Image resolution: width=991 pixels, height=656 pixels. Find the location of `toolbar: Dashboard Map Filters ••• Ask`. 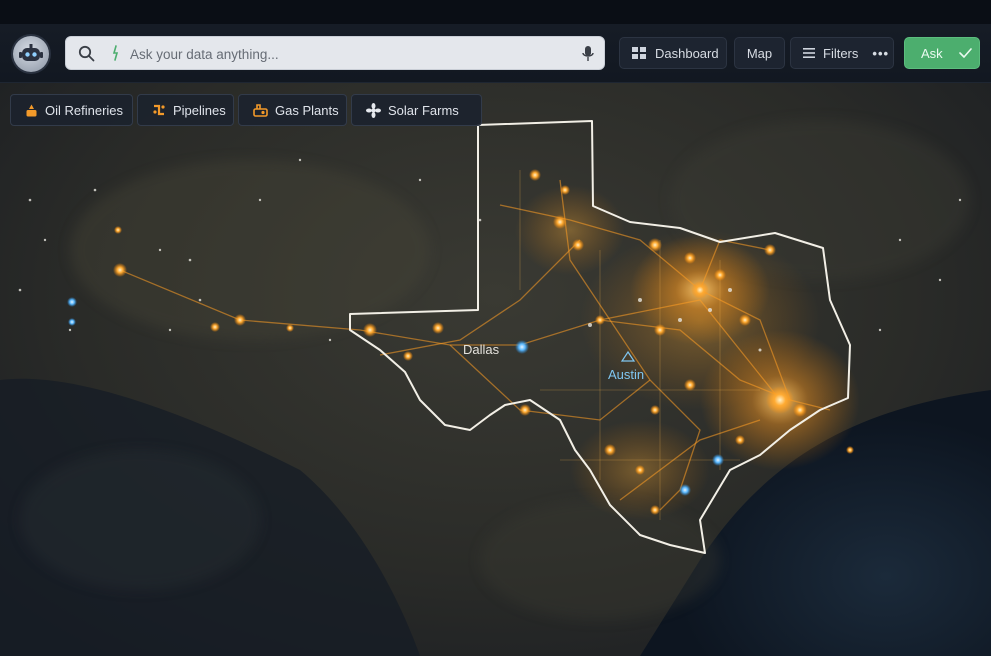

toolbar: Dashboard Map Filters ••• Ask is located at coordinates (495, 53).